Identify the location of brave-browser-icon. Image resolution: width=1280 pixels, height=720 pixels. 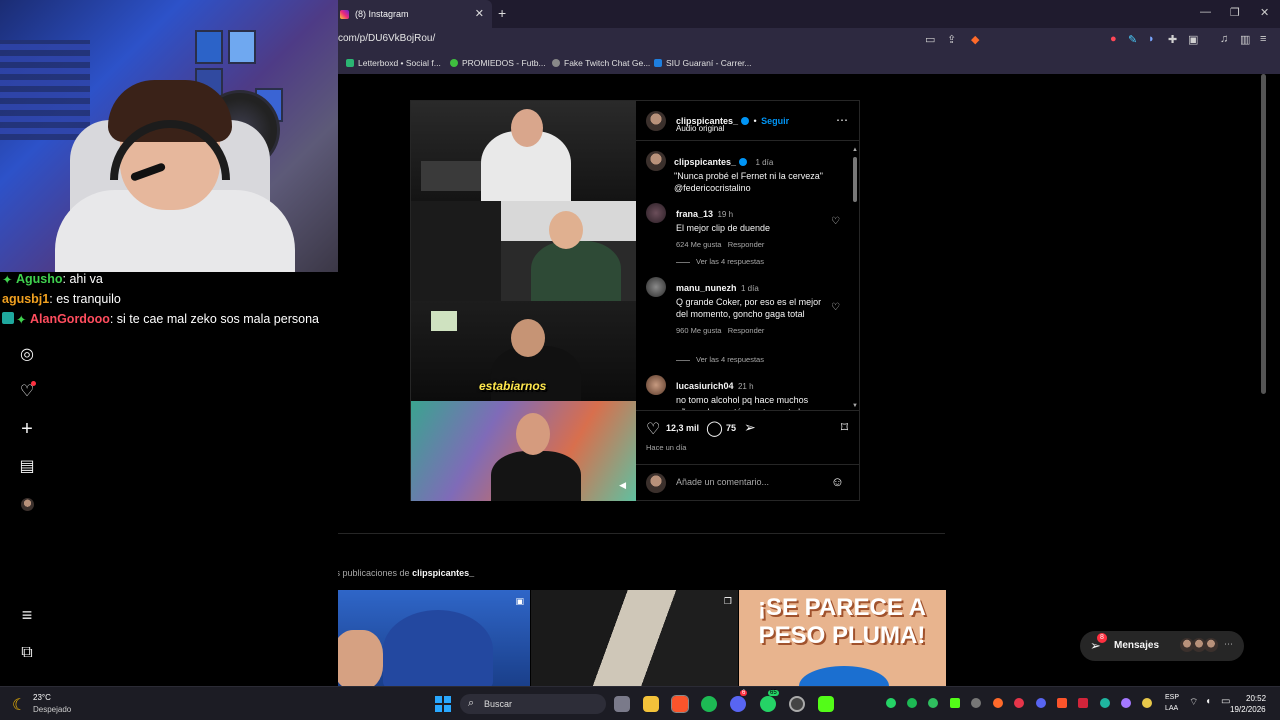
(680, 704).